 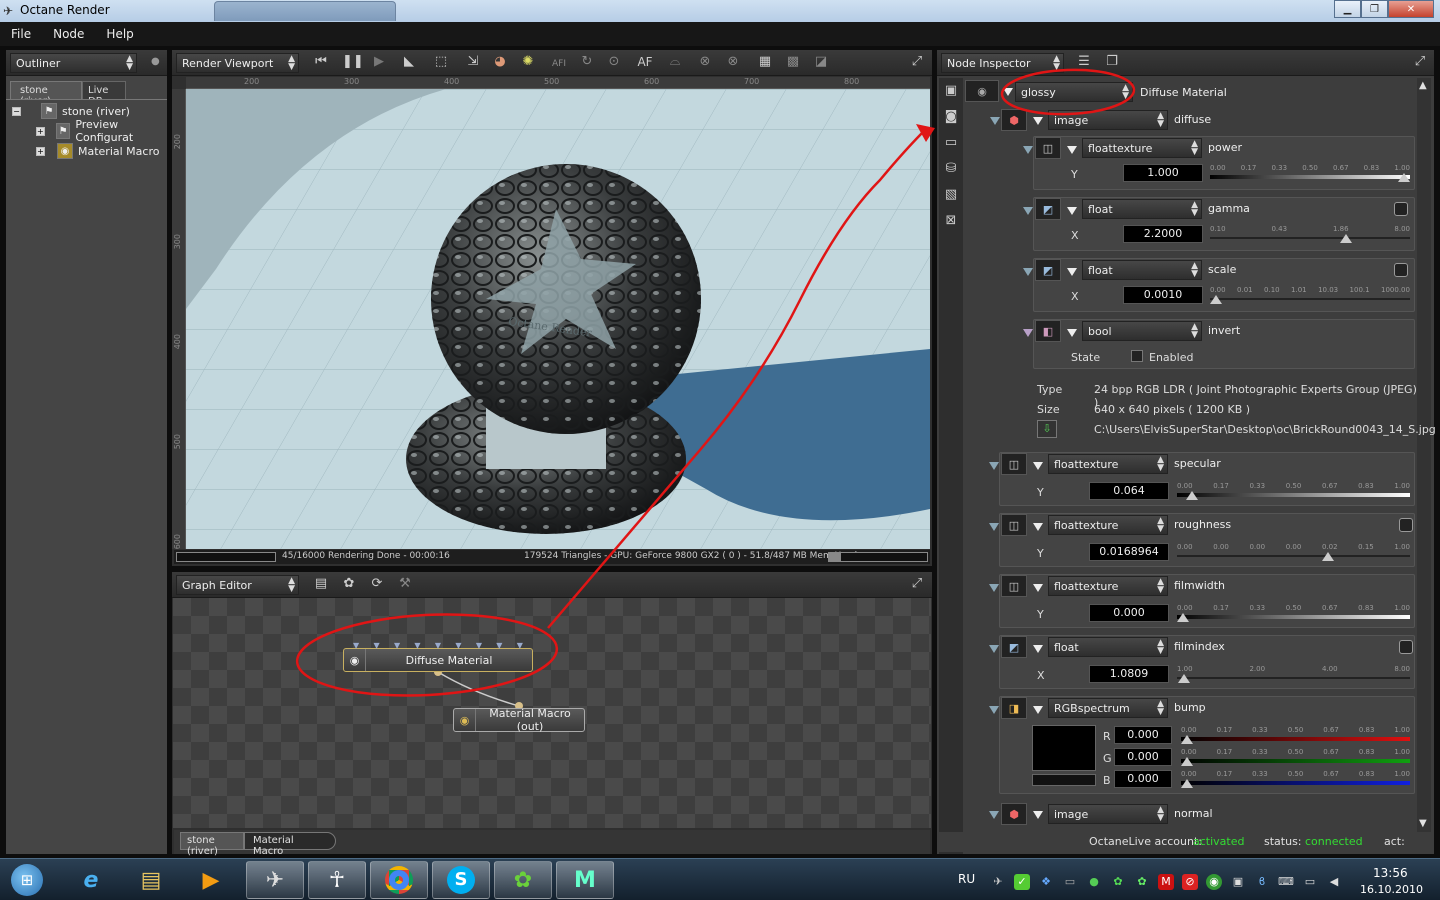 What do you see at coordinates (1424, 456) in the screenshot?
I see `inspector-scrollbar: ▲ ▼` at bounding box center [1424, 456].